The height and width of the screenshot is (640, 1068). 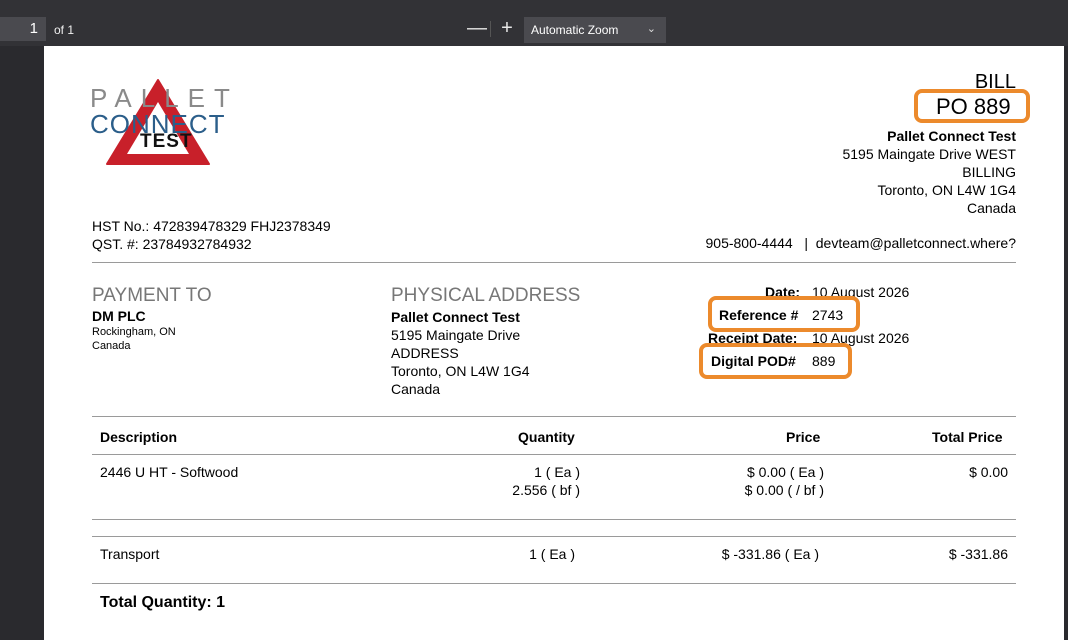 What do you see at coordinates (512, 481) in the screenshot?
I see `row1-quantity: 1 ( Ea ) 2.556 ( bf )` at bounding box center [512, 481].